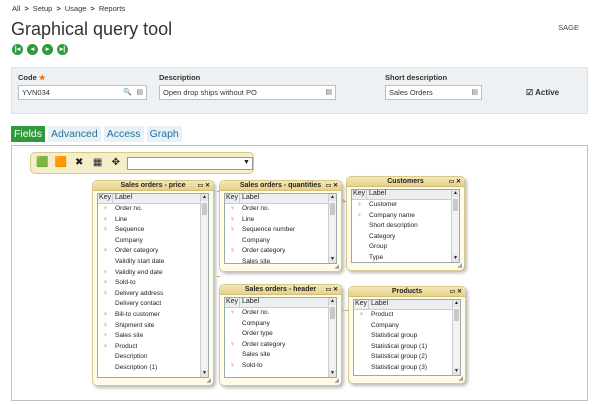 The width and height of the screenshot is (607, 404). What do you see at coordinates (280, 186) in the screenshot?
I see `table-title: Sales orders - quantities ▭ ✕` at bounding box center [280, 186].